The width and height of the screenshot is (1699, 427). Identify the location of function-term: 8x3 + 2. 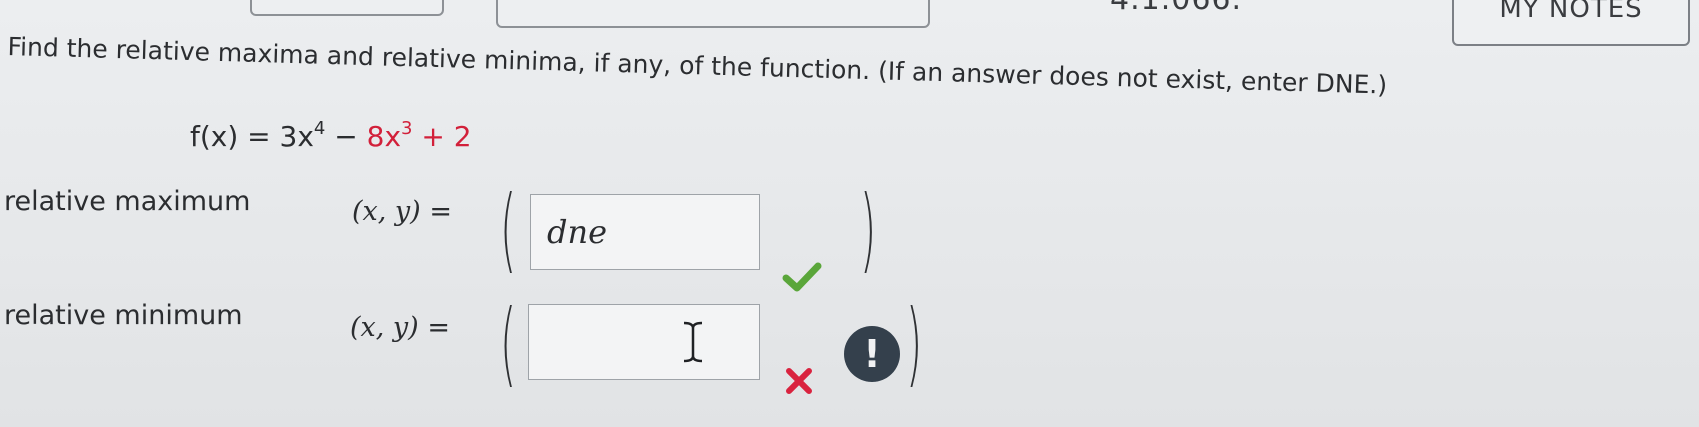
(419, 135).